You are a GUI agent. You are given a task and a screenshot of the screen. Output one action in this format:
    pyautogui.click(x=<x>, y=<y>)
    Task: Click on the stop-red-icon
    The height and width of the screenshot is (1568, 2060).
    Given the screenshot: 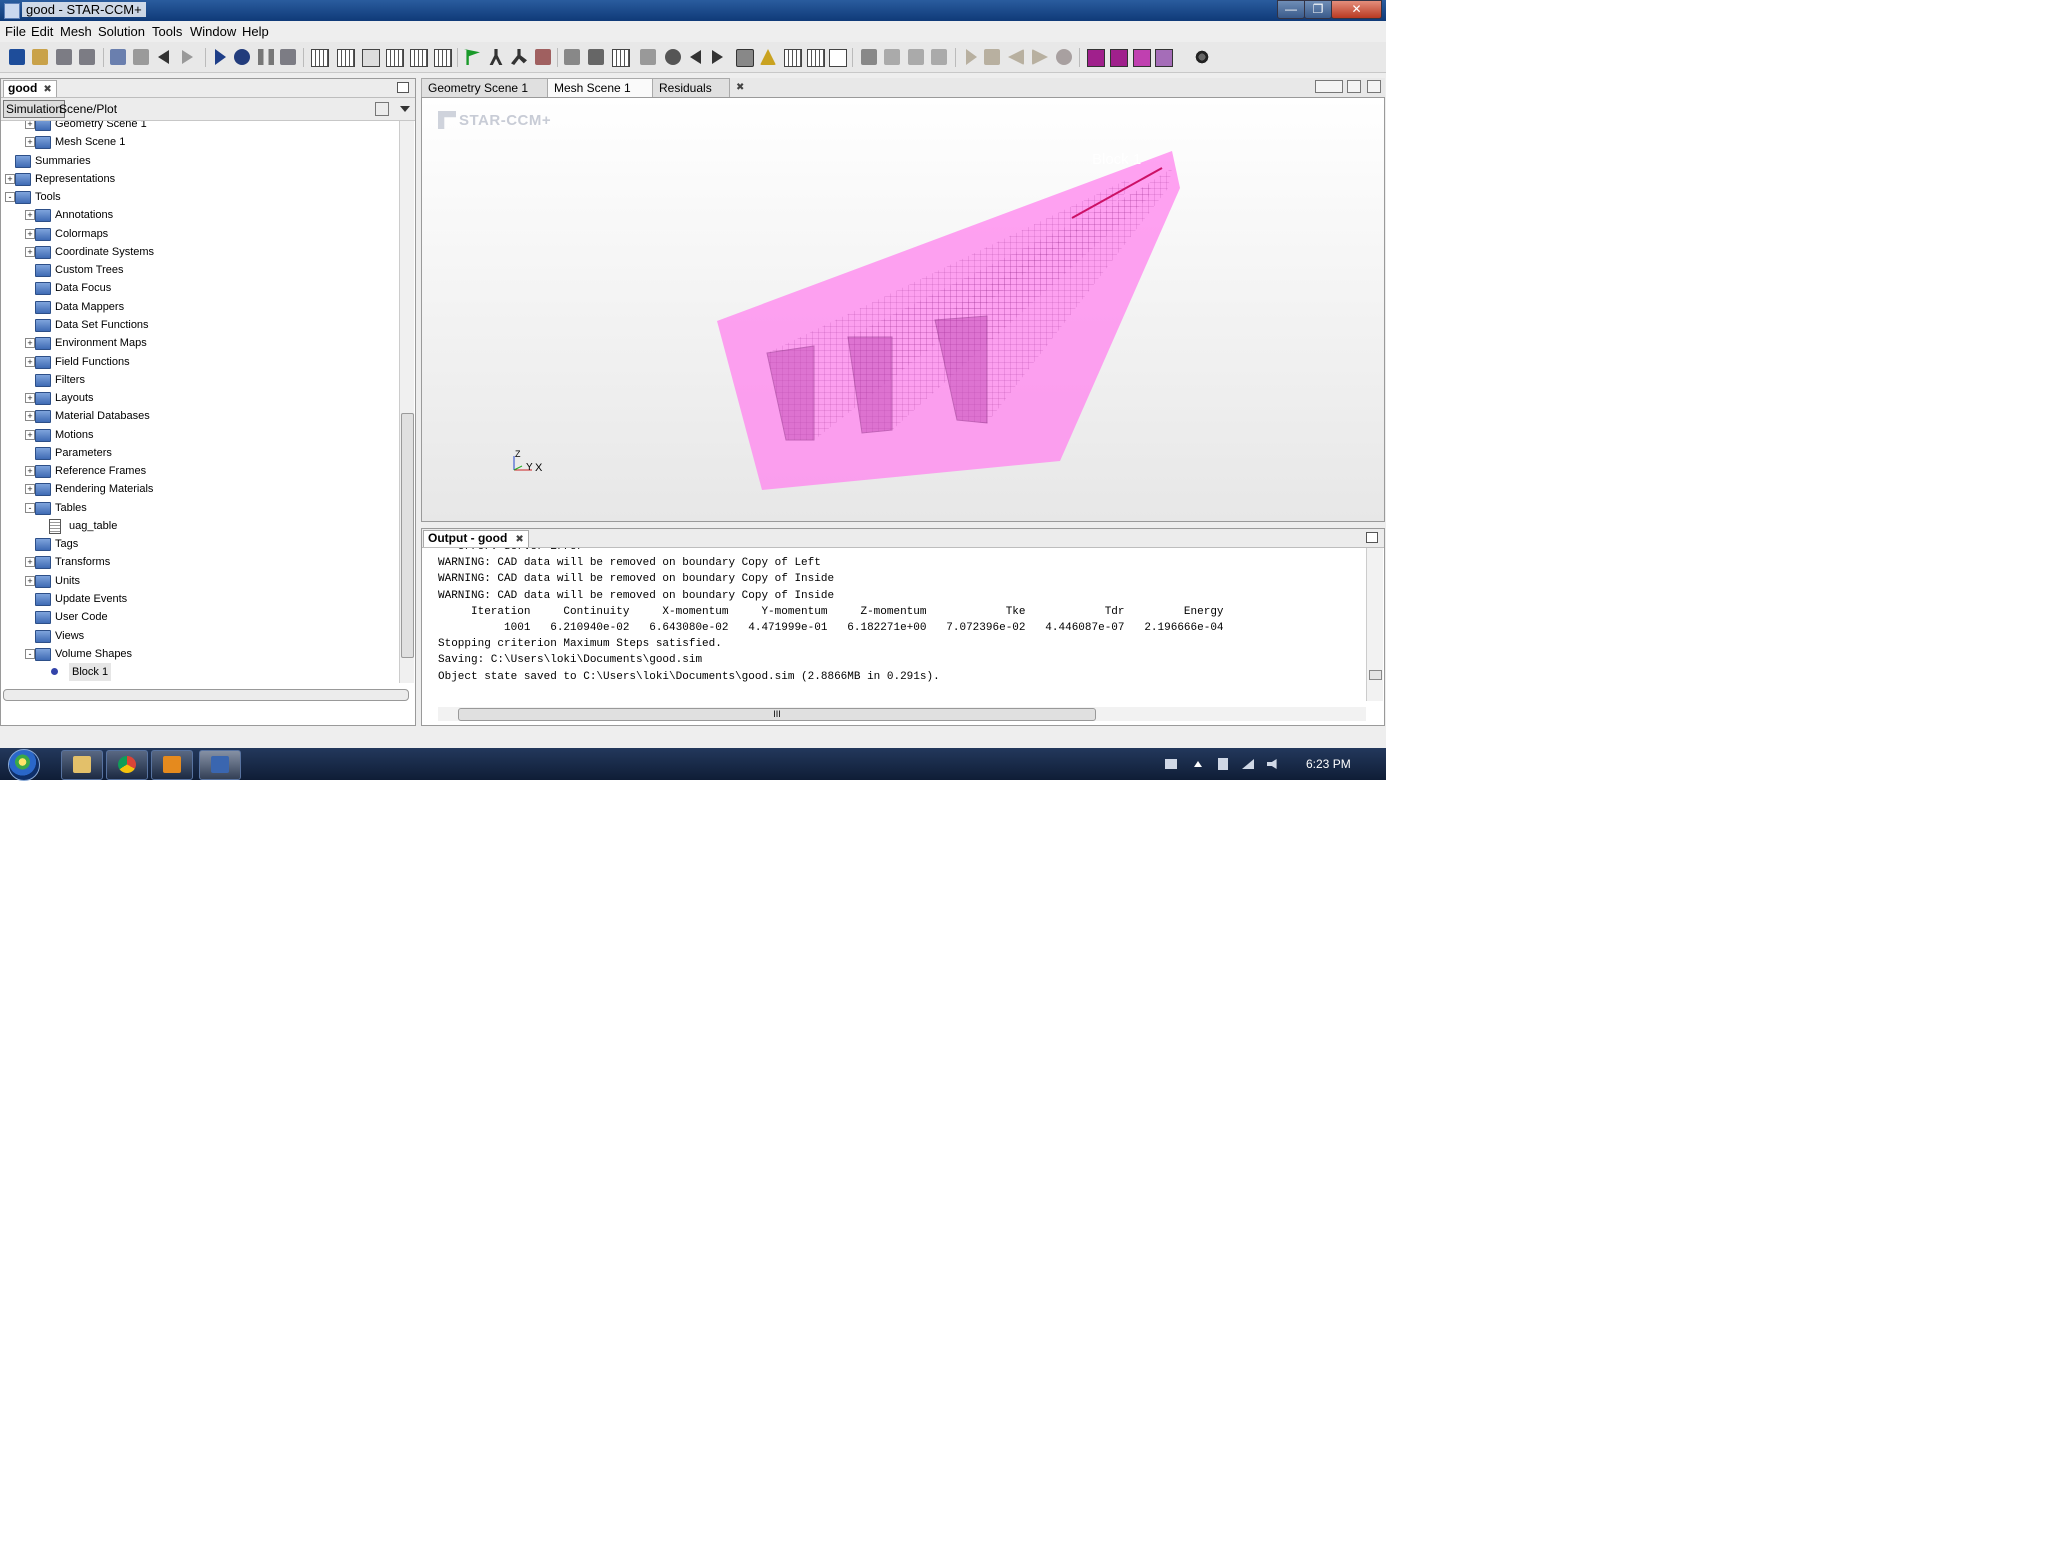 What is the action you would take?
    pyautogui.click(x=543, y=57)
    